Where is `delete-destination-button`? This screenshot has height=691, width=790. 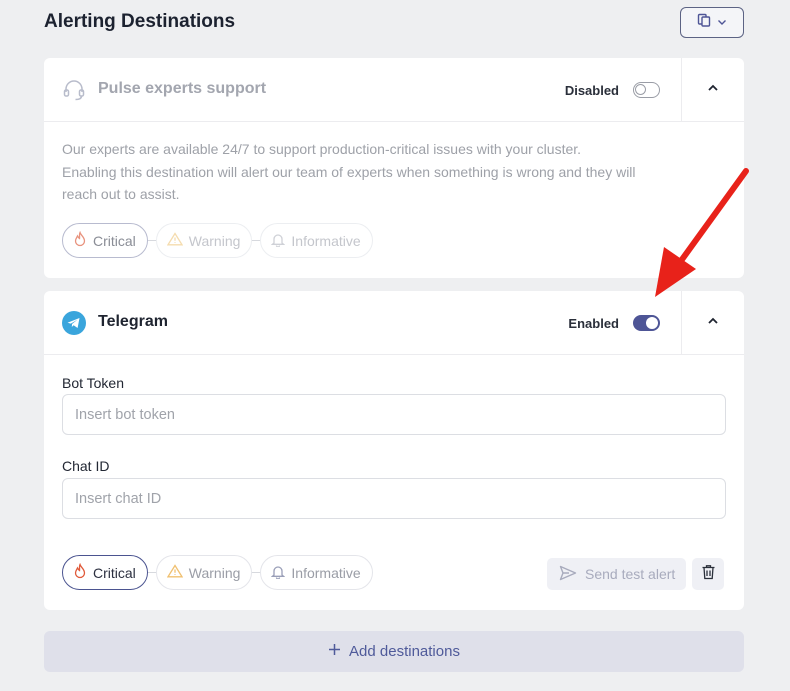
delete-destination-button is located at coordinates (708, 574).